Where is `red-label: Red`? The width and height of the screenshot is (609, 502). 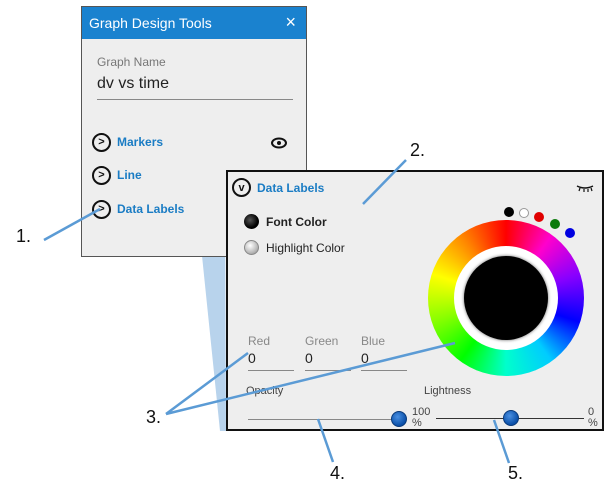
red-label: Red is located at coordinates (259, 341).